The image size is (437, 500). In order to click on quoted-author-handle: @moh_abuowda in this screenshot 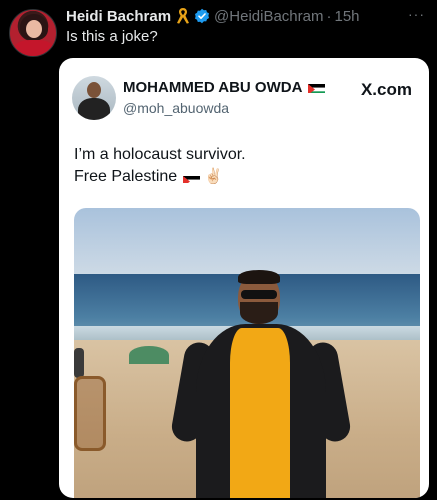, I will do `click(176, 108)`.